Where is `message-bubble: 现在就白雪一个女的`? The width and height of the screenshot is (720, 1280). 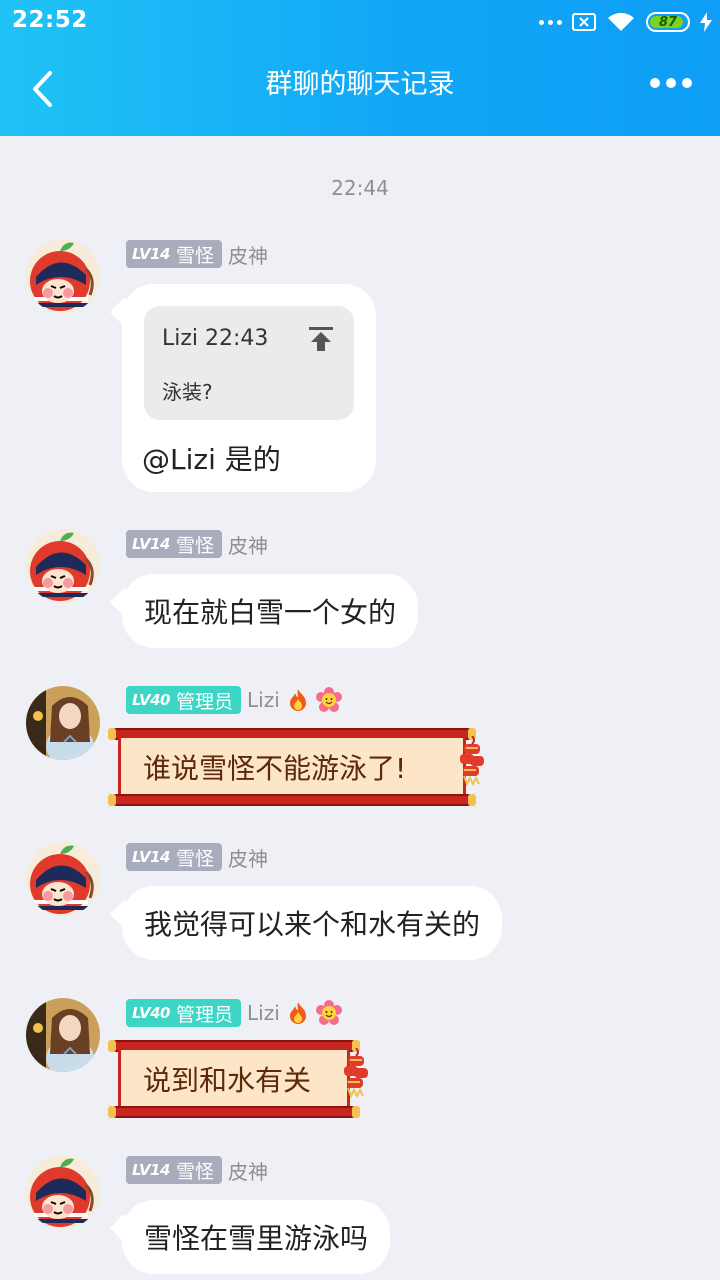 message-bubble: 现在就白雪一个女的 is located at coordinates (270, 611).